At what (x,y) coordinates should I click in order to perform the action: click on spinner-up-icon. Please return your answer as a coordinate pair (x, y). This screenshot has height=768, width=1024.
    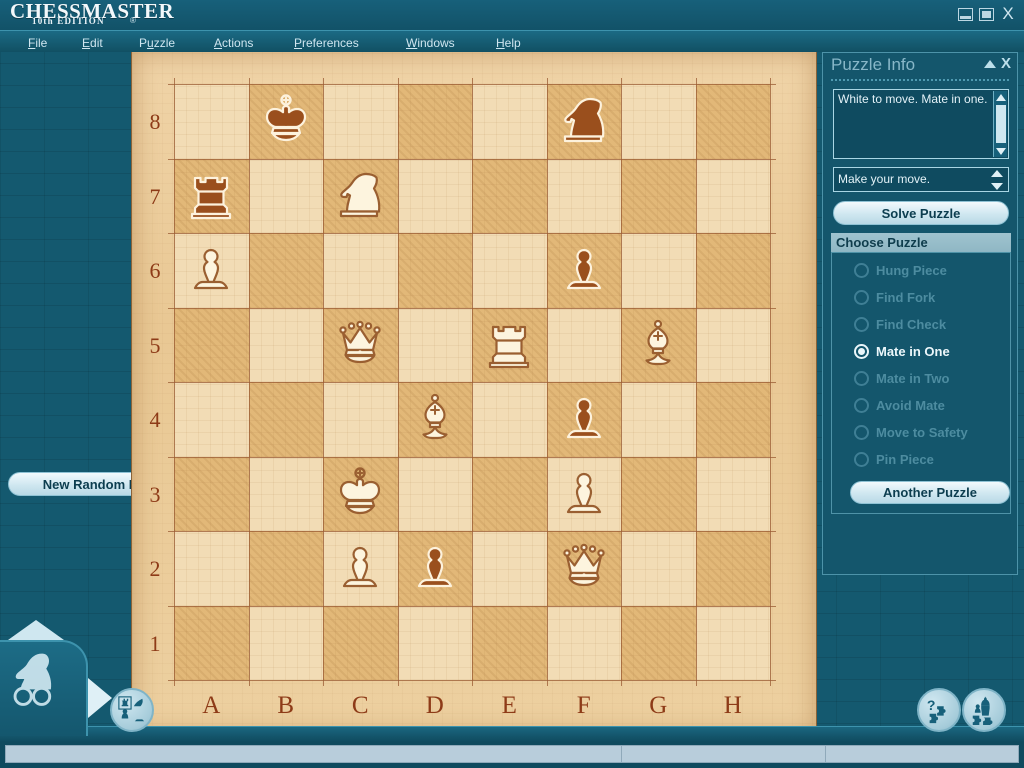
    Looking at the image, I should click on (997, 173).